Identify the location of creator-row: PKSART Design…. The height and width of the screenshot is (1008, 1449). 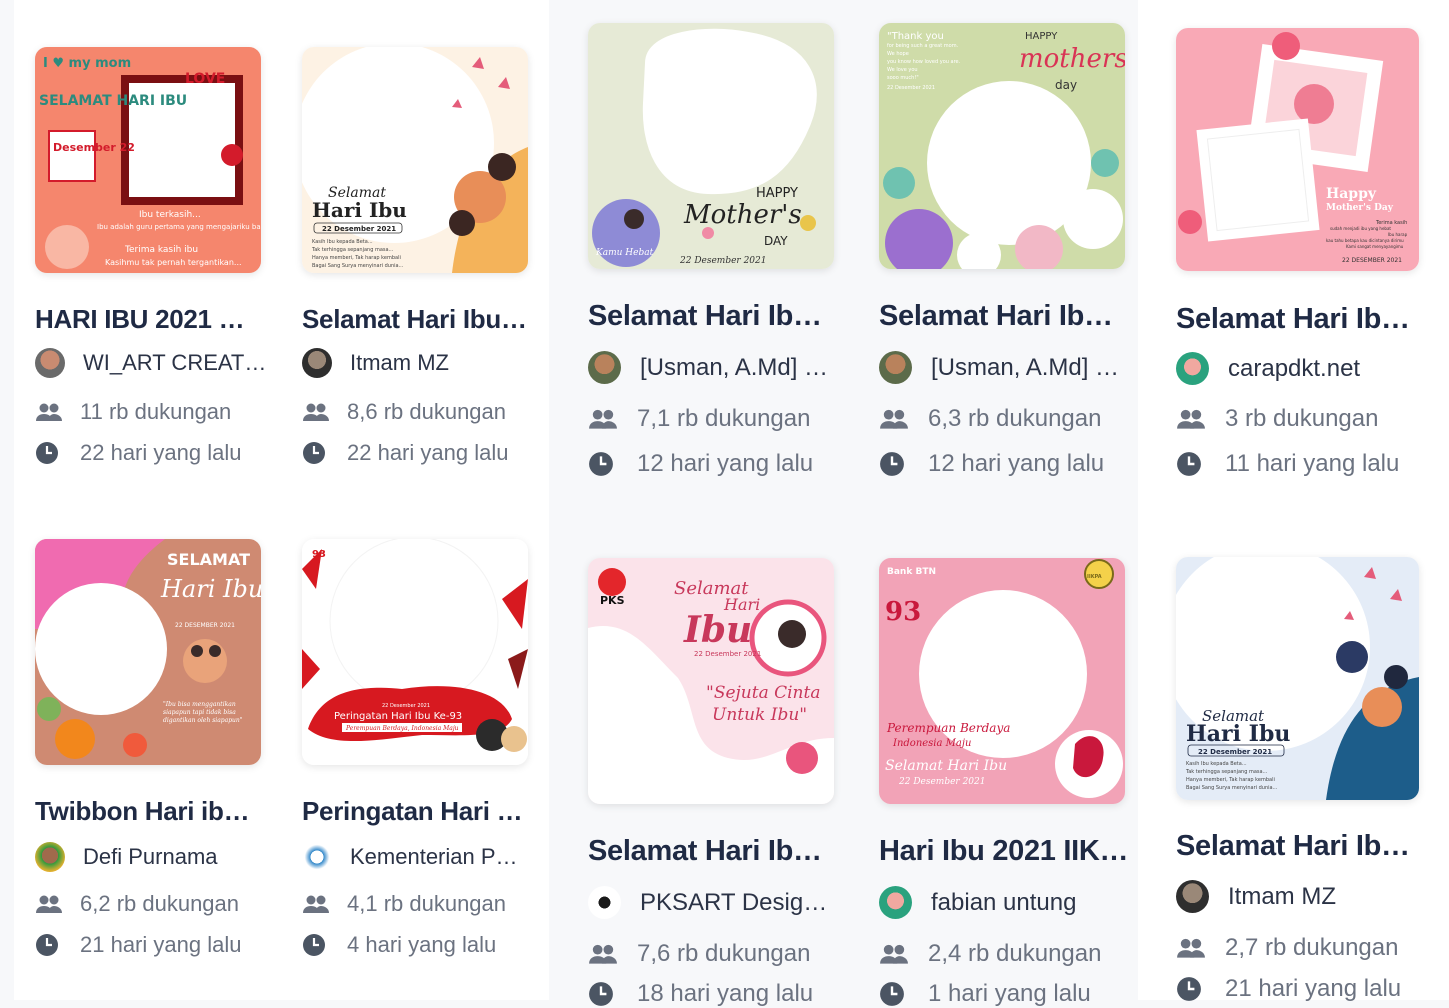
(714, 902).